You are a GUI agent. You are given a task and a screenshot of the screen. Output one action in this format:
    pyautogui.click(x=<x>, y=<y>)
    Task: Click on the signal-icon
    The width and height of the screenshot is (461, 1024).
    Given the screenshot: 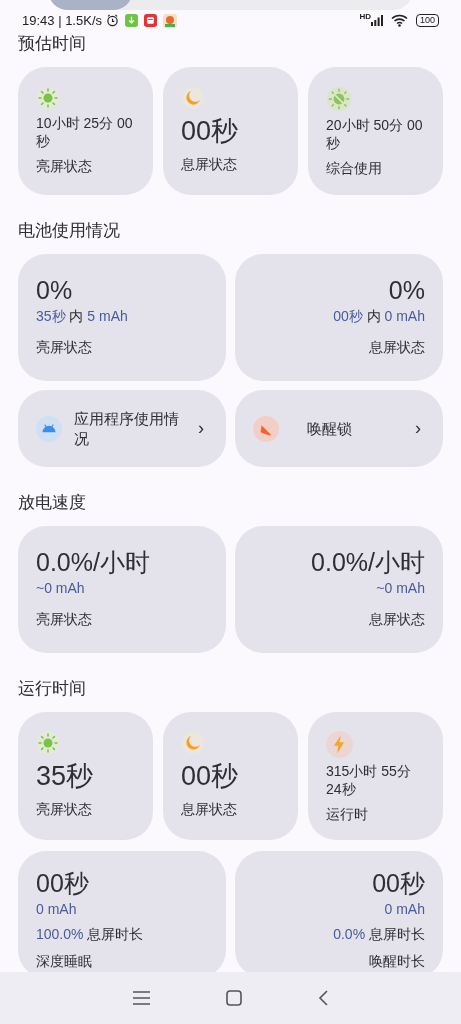 What is the action you would take?
    pyautogui.click(x=376, y=20)
    